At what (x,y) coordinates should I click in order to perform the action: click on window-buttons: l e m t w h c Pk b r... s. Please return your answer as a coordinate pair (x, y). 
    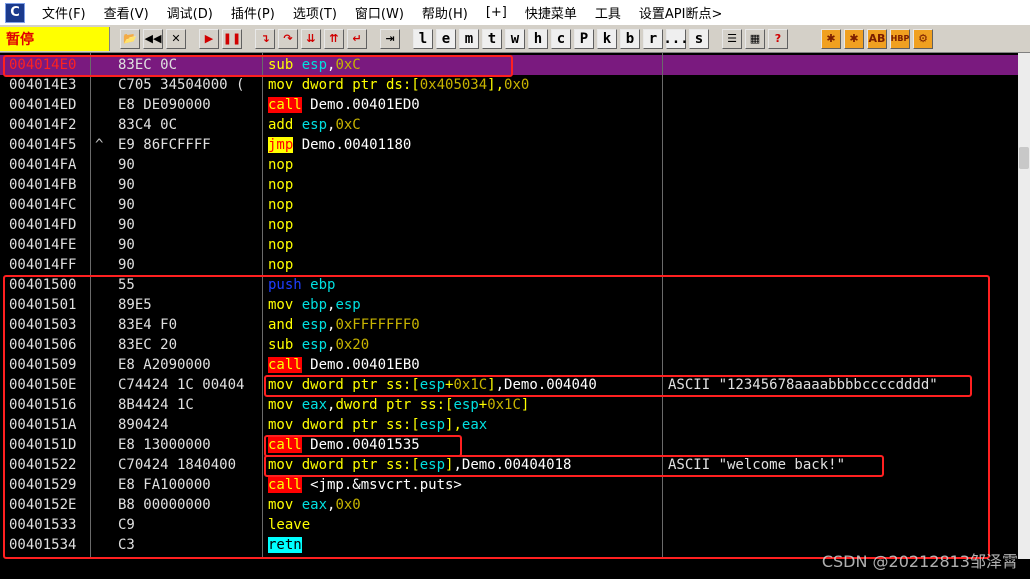
    Looking at the image, I should click on (562, 38).